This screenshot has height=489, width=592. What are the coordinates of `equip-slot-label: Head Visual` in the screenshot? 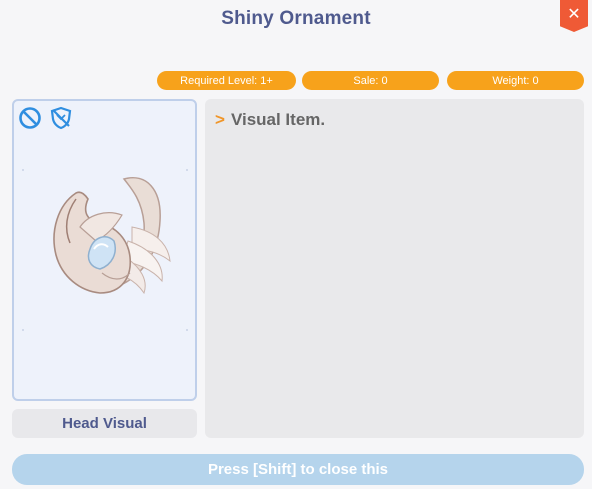 It's located at (104, 423).